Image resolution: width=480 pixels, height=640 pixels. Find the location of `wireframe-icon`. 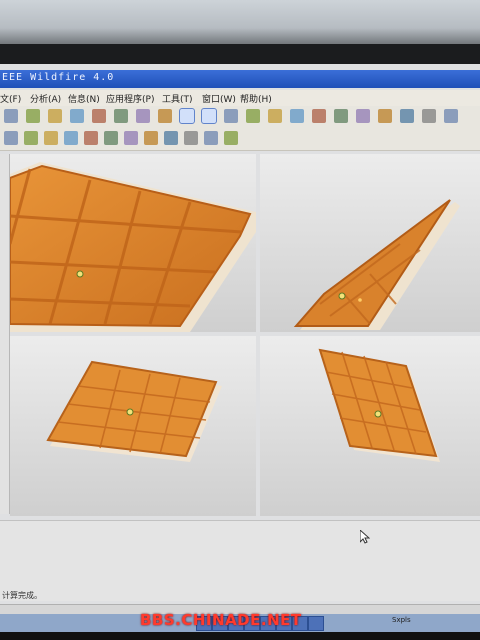

wireframe-icon is located at coordinates (429, 116).